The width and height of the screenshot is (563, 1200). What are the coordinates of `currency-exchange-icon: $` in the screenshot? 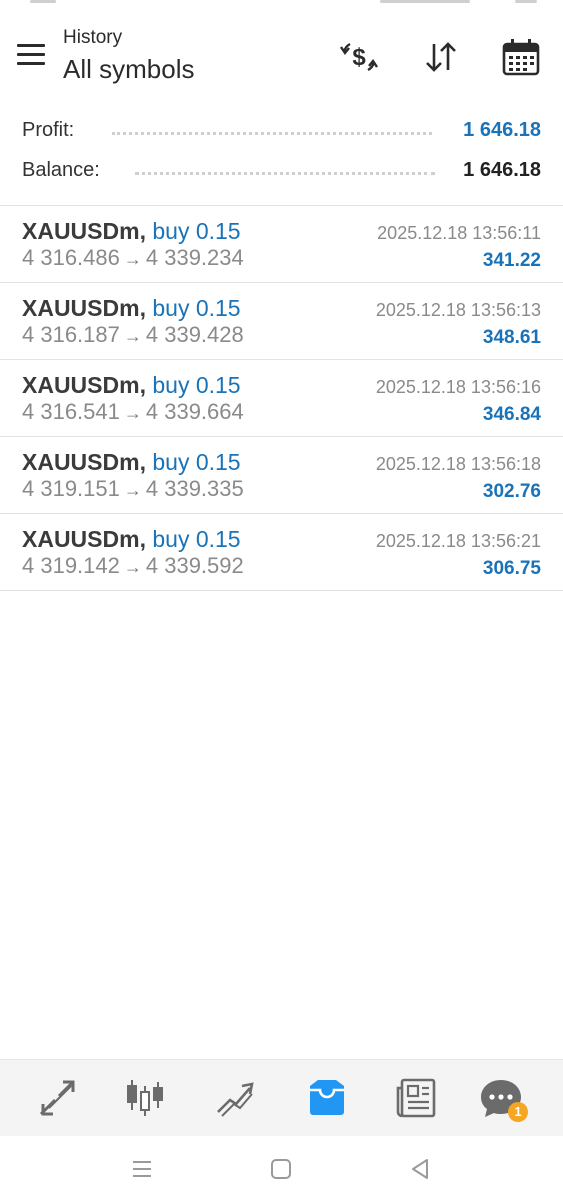 It's located at (359, 57).